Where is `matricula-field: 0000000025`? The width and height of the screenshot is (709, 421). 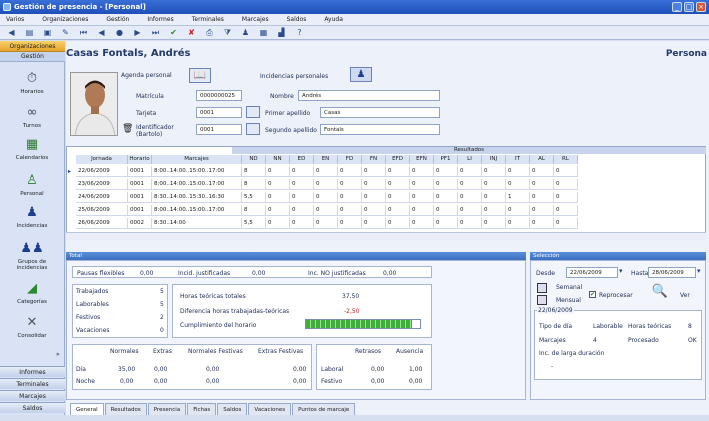
matricula-field: 0000000025 is located at coordinates (219, 95).